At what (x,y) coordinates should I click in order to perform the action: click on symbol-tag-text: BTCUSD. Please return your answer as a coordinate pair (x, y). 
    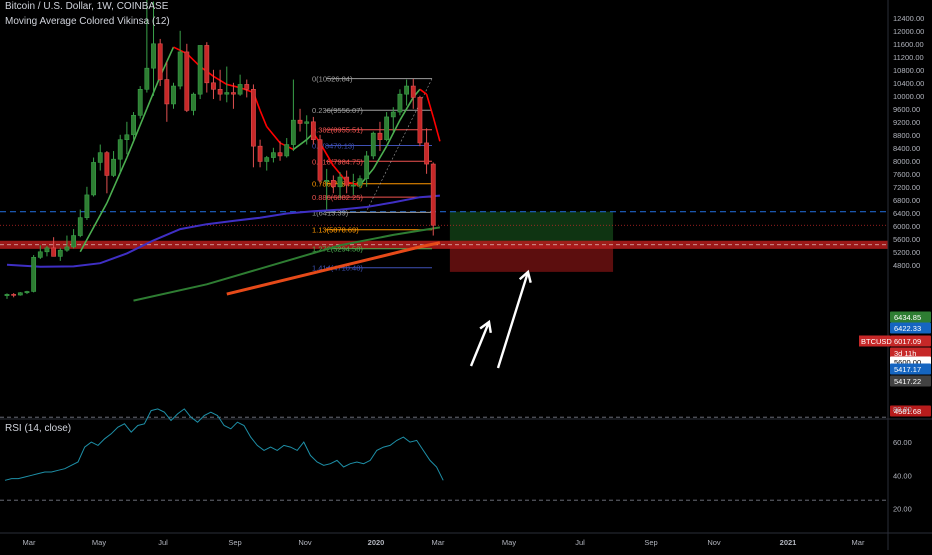
    Looking at the image, I should click on (876, 341).